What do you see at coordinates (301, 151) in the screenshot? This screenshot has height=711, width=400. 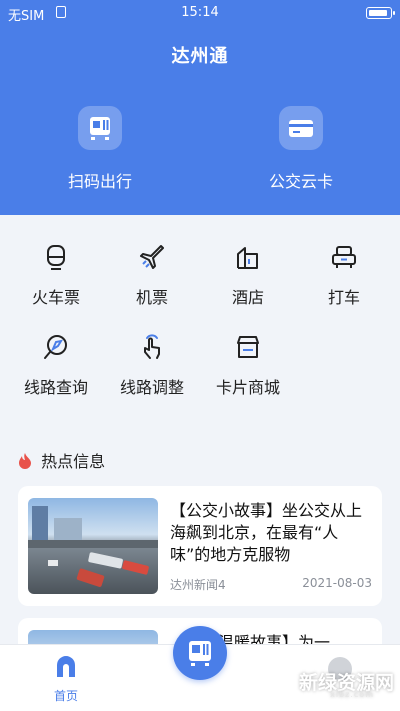 I see `bus-cloud-card-button: 公交云卡` at bounding box center [301, 151].